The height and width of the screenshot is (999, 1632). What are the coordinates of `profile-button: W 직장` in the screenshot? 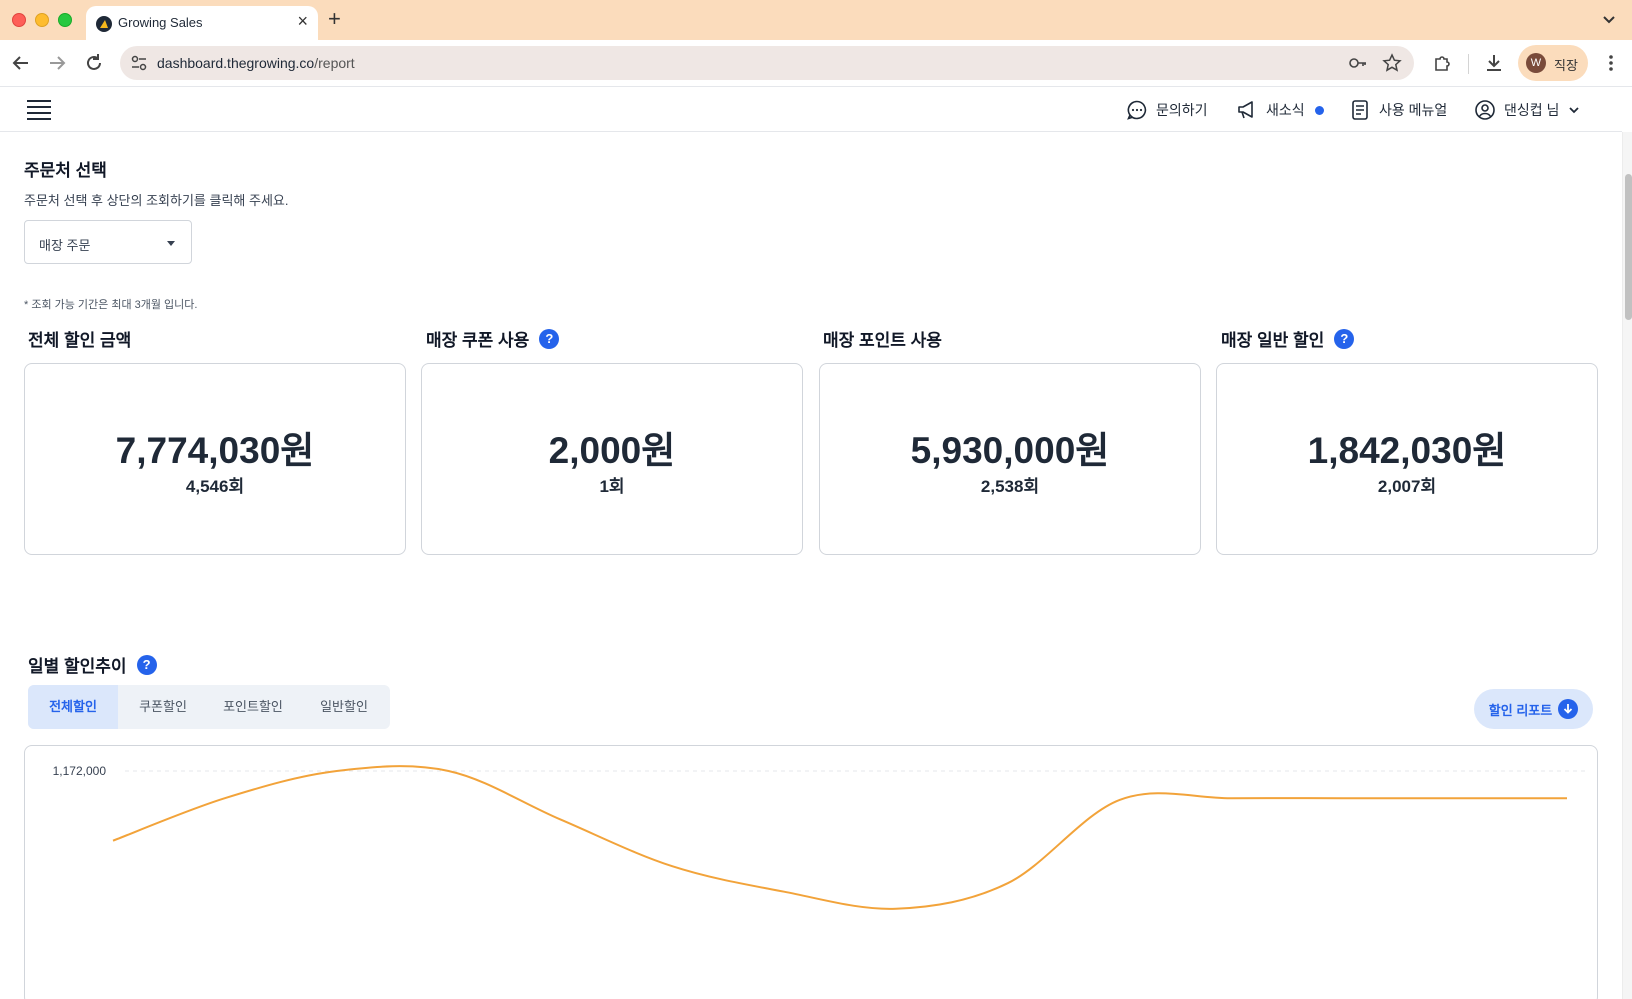 It's located at (1553, 63).